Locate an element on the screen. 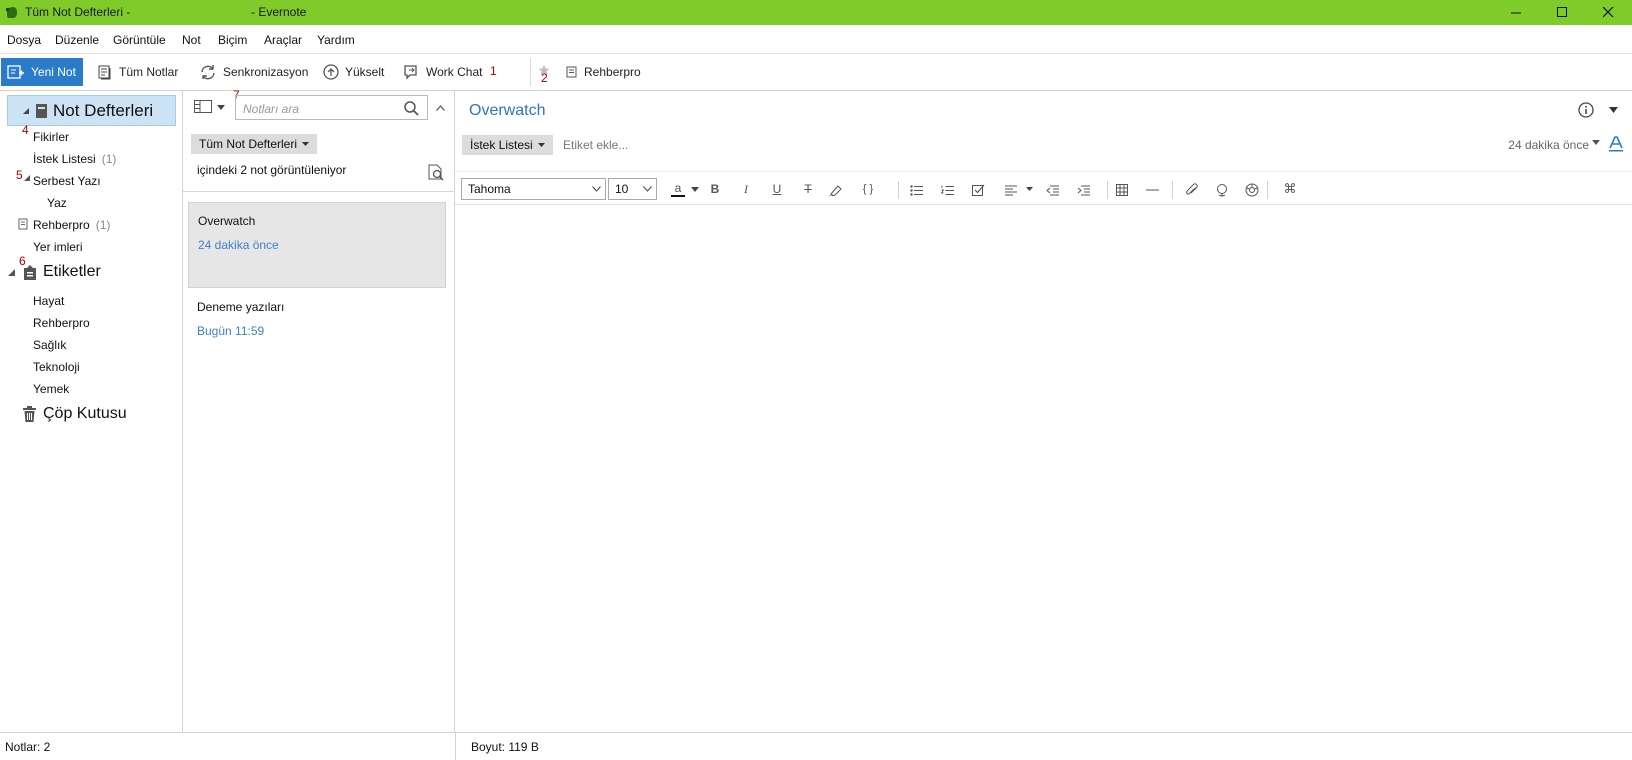 Image resolution: width=1632 pixels, height=760 pixels. minimize-button is located at coordinates (1516, 12).